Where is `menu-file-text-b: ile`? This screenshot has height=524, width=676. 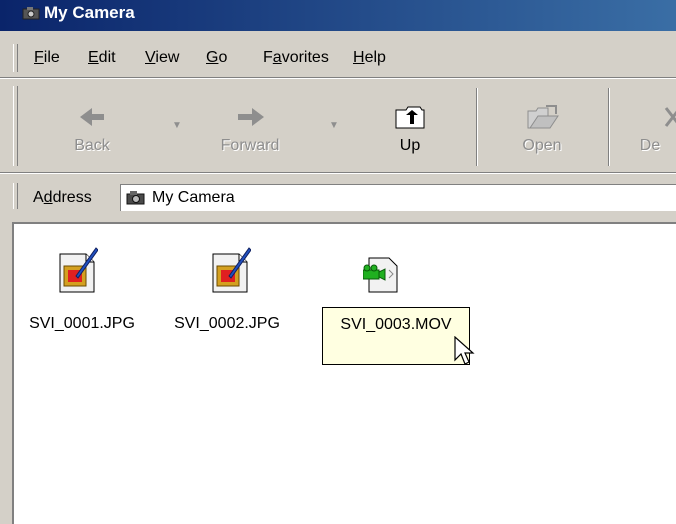 menu-file-text-b: ile is located at coordinates (51, 57).